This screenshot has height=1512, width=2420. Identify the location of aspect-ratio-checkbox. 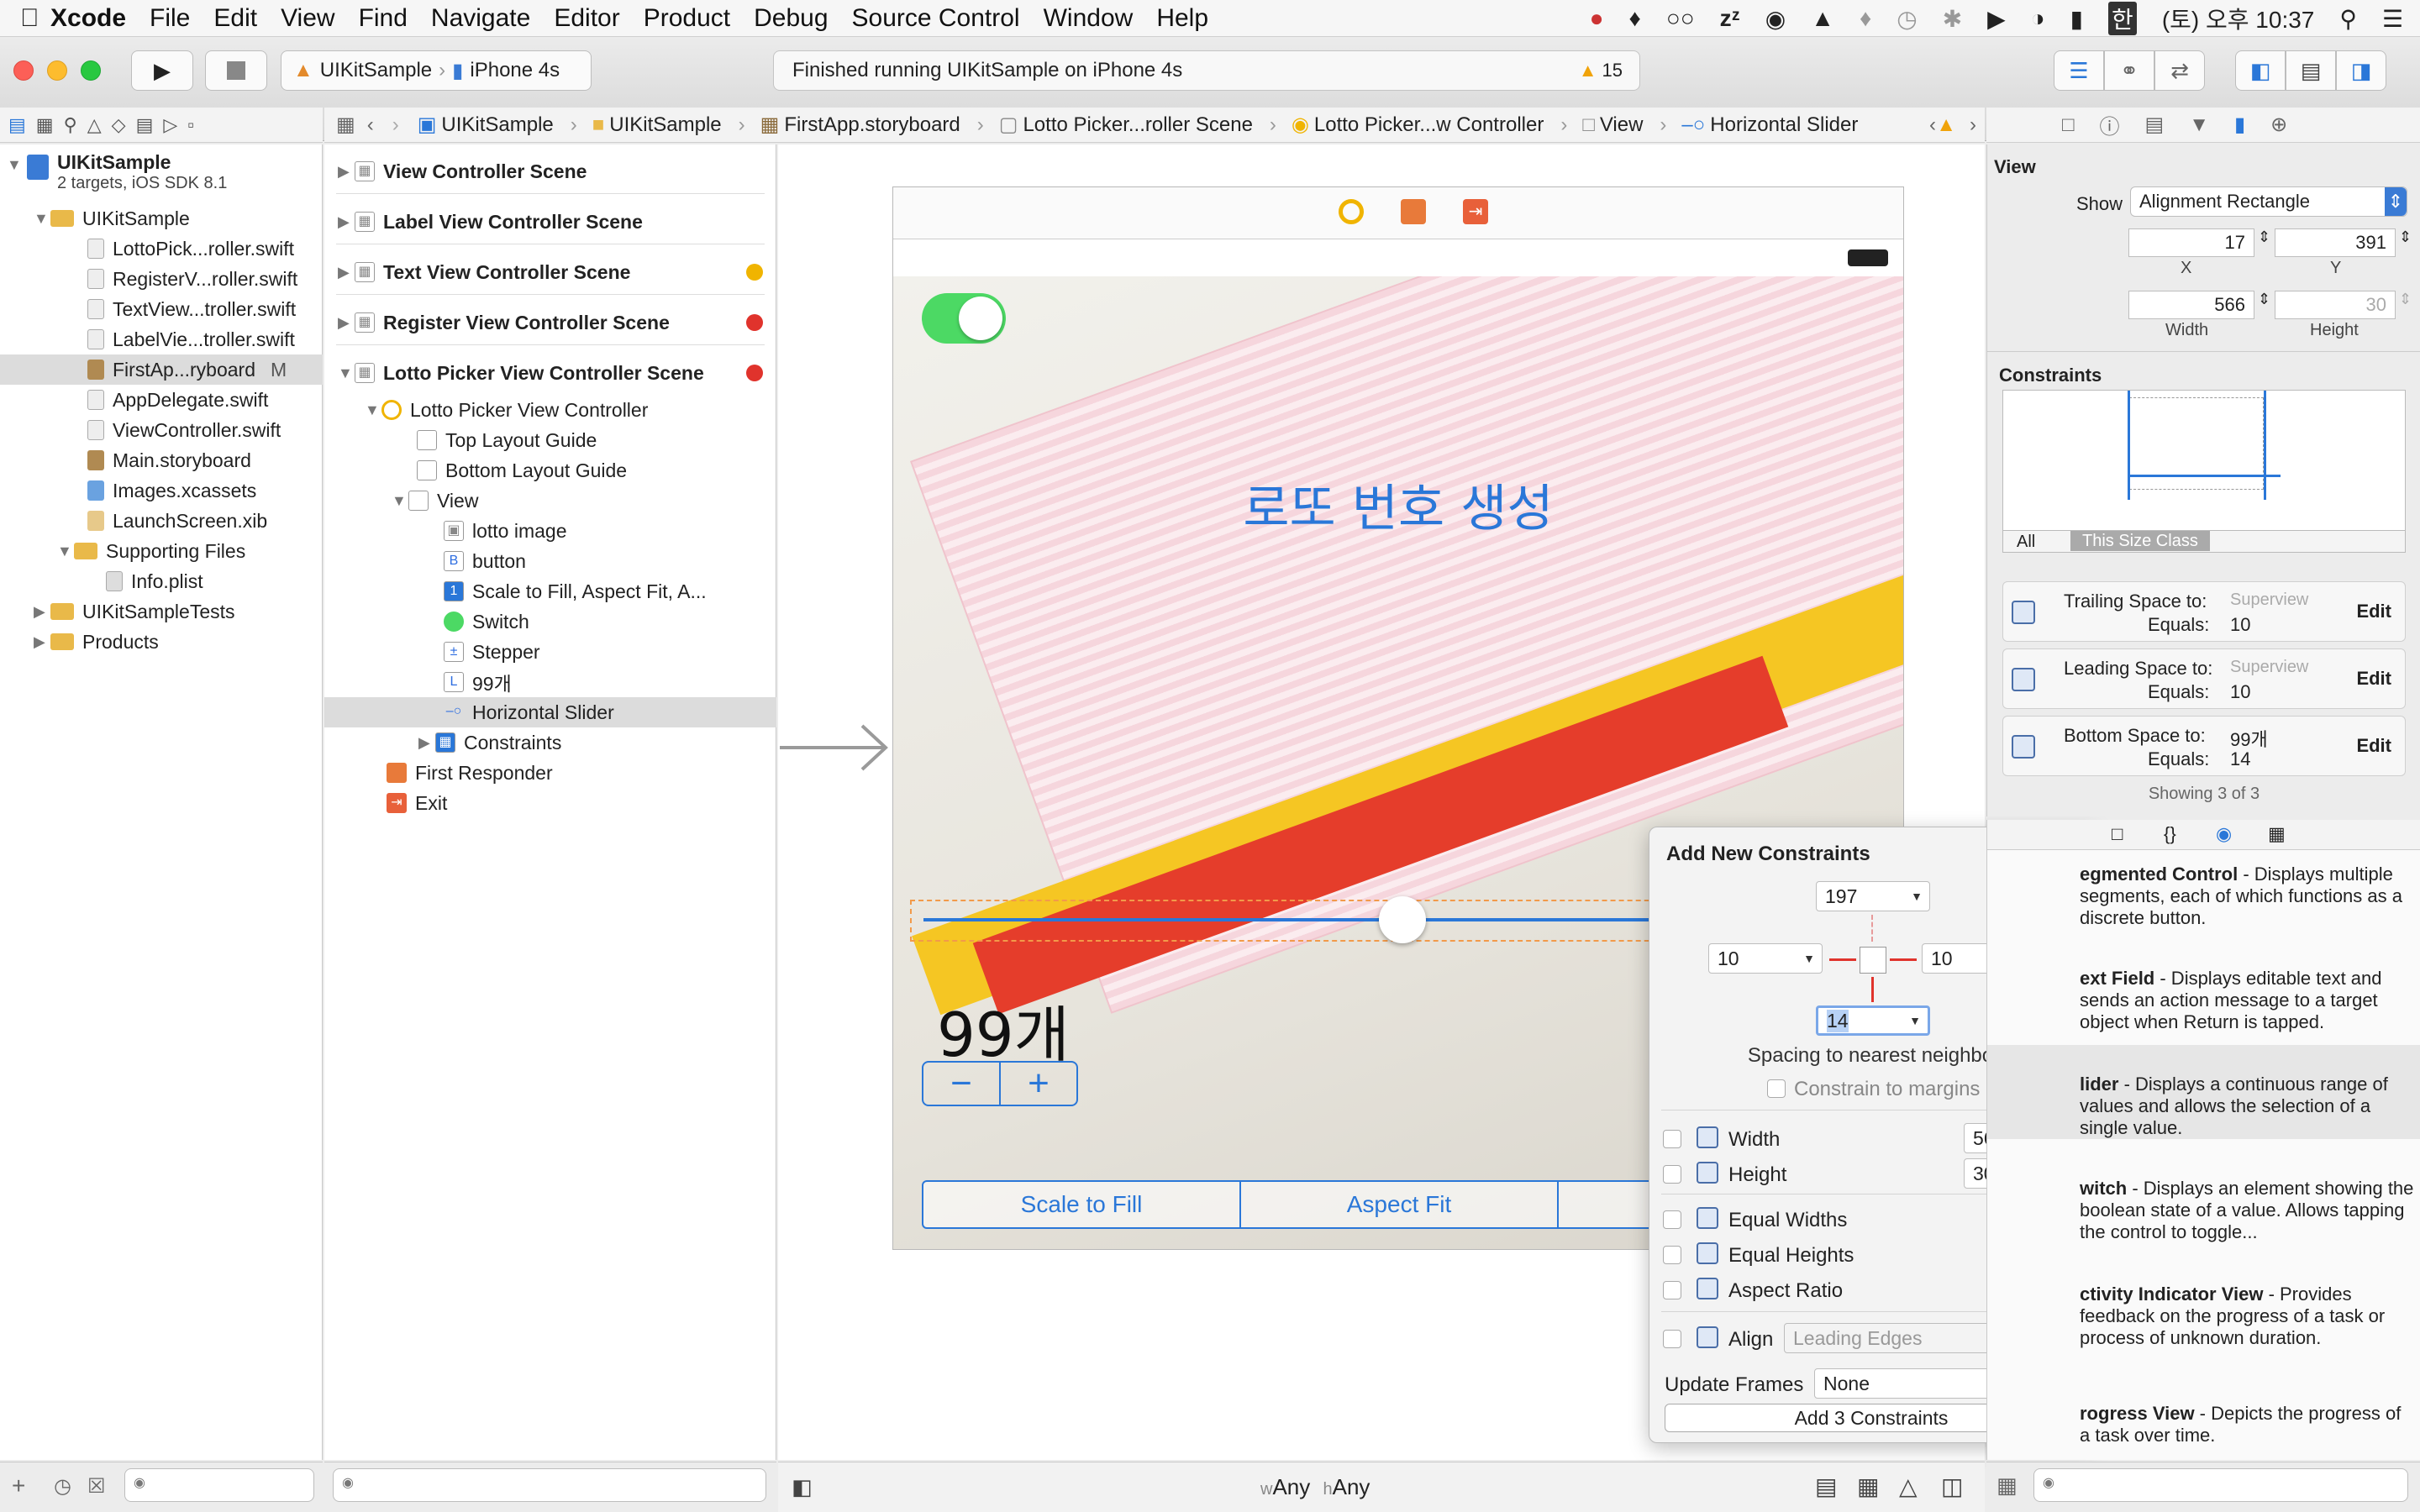
(1672, 1290).